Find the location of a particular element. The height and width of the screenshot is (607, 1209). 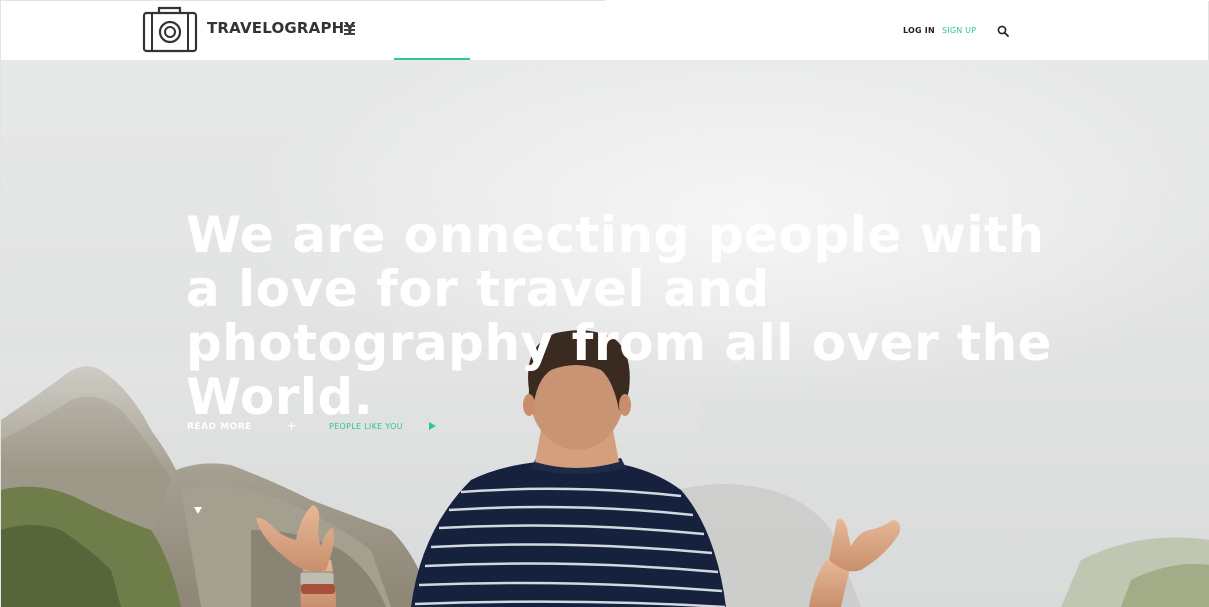

active-nav-indicator is located at coordinates (432, 59).